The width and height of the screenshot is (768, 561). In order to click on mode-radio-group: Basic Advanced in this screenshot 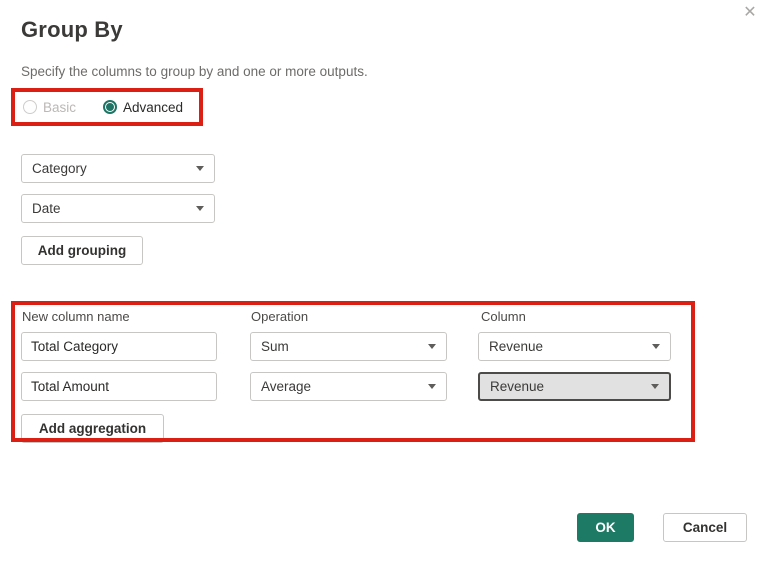, I will do `click(103, 107)`.